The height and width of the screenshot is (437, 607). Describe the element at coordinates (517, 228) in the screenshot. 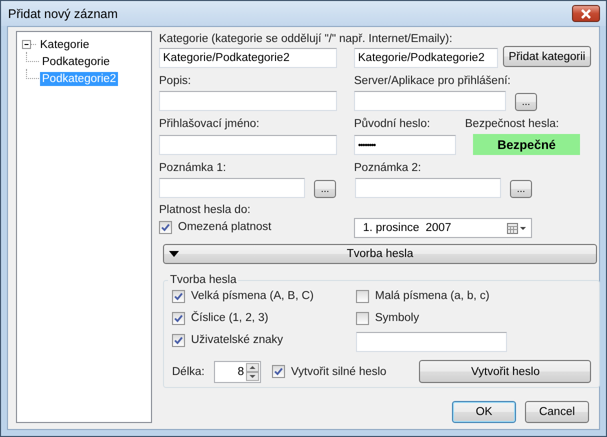

I see `calendar-dropdown-icon` at that location.